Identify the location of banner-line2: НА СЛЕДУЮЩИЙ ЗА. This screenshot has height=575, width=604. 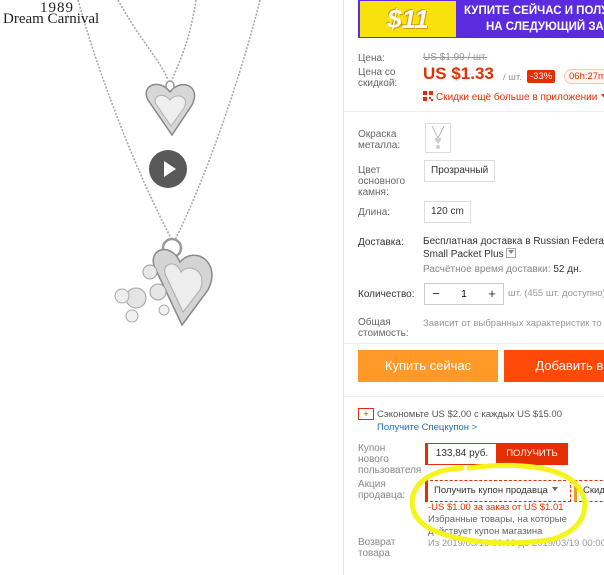
(545, 27).